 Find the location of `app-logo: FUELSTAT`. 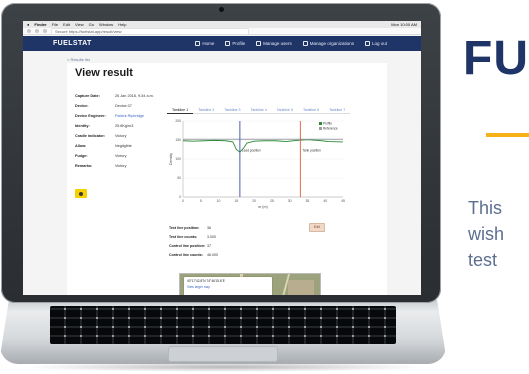

app-logo: FUELSTAT is located at coordinates (72, 43).